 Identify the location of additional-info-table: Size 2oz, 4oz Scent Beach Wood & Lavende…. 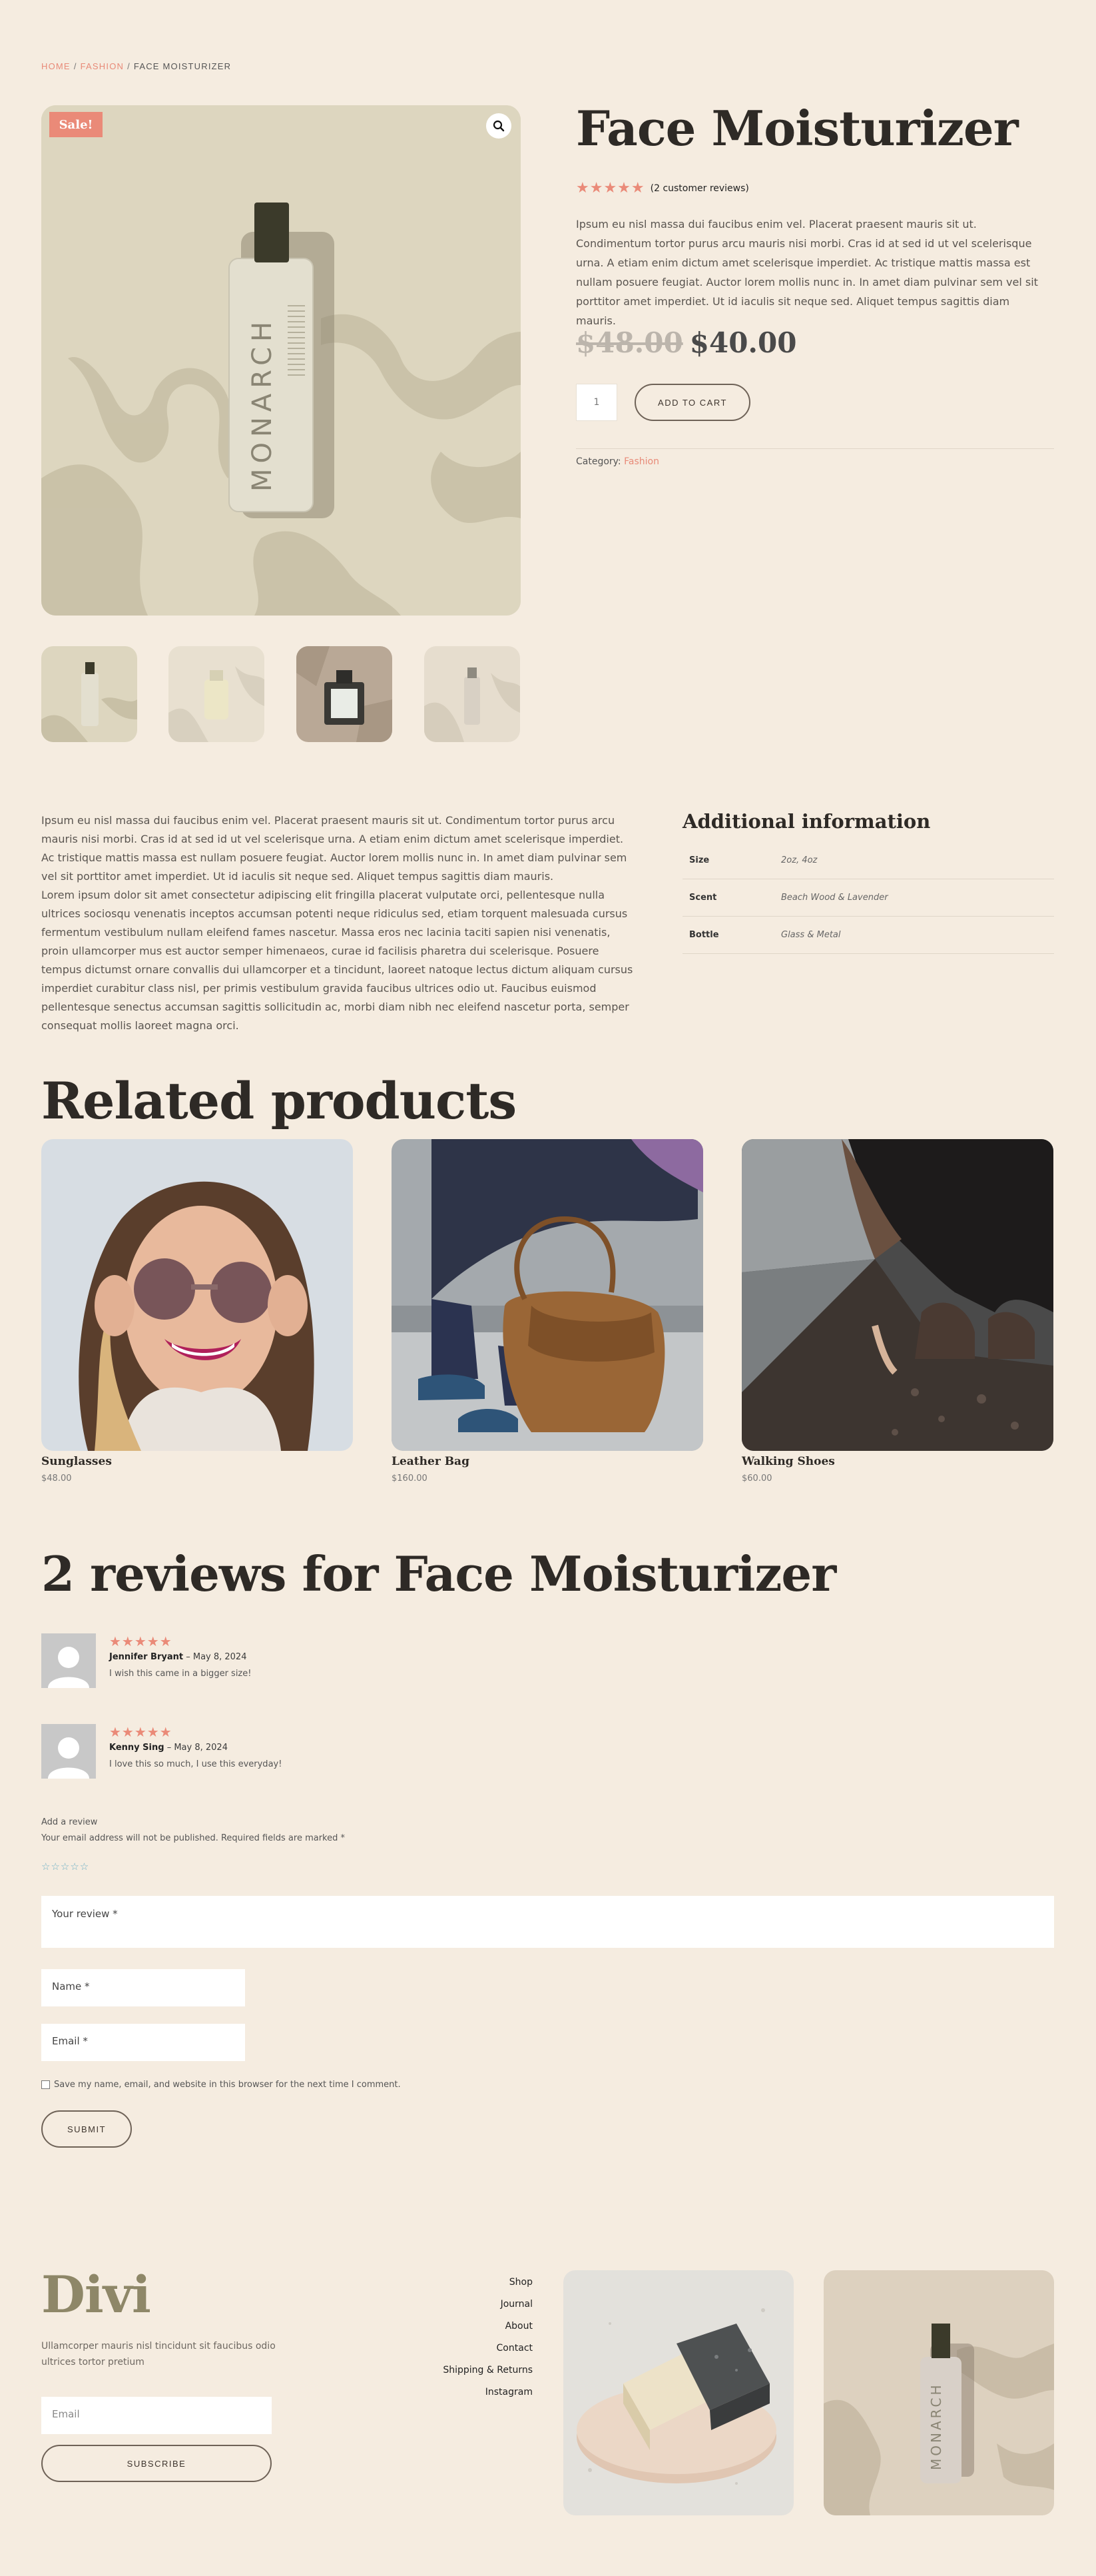
(869, 898).